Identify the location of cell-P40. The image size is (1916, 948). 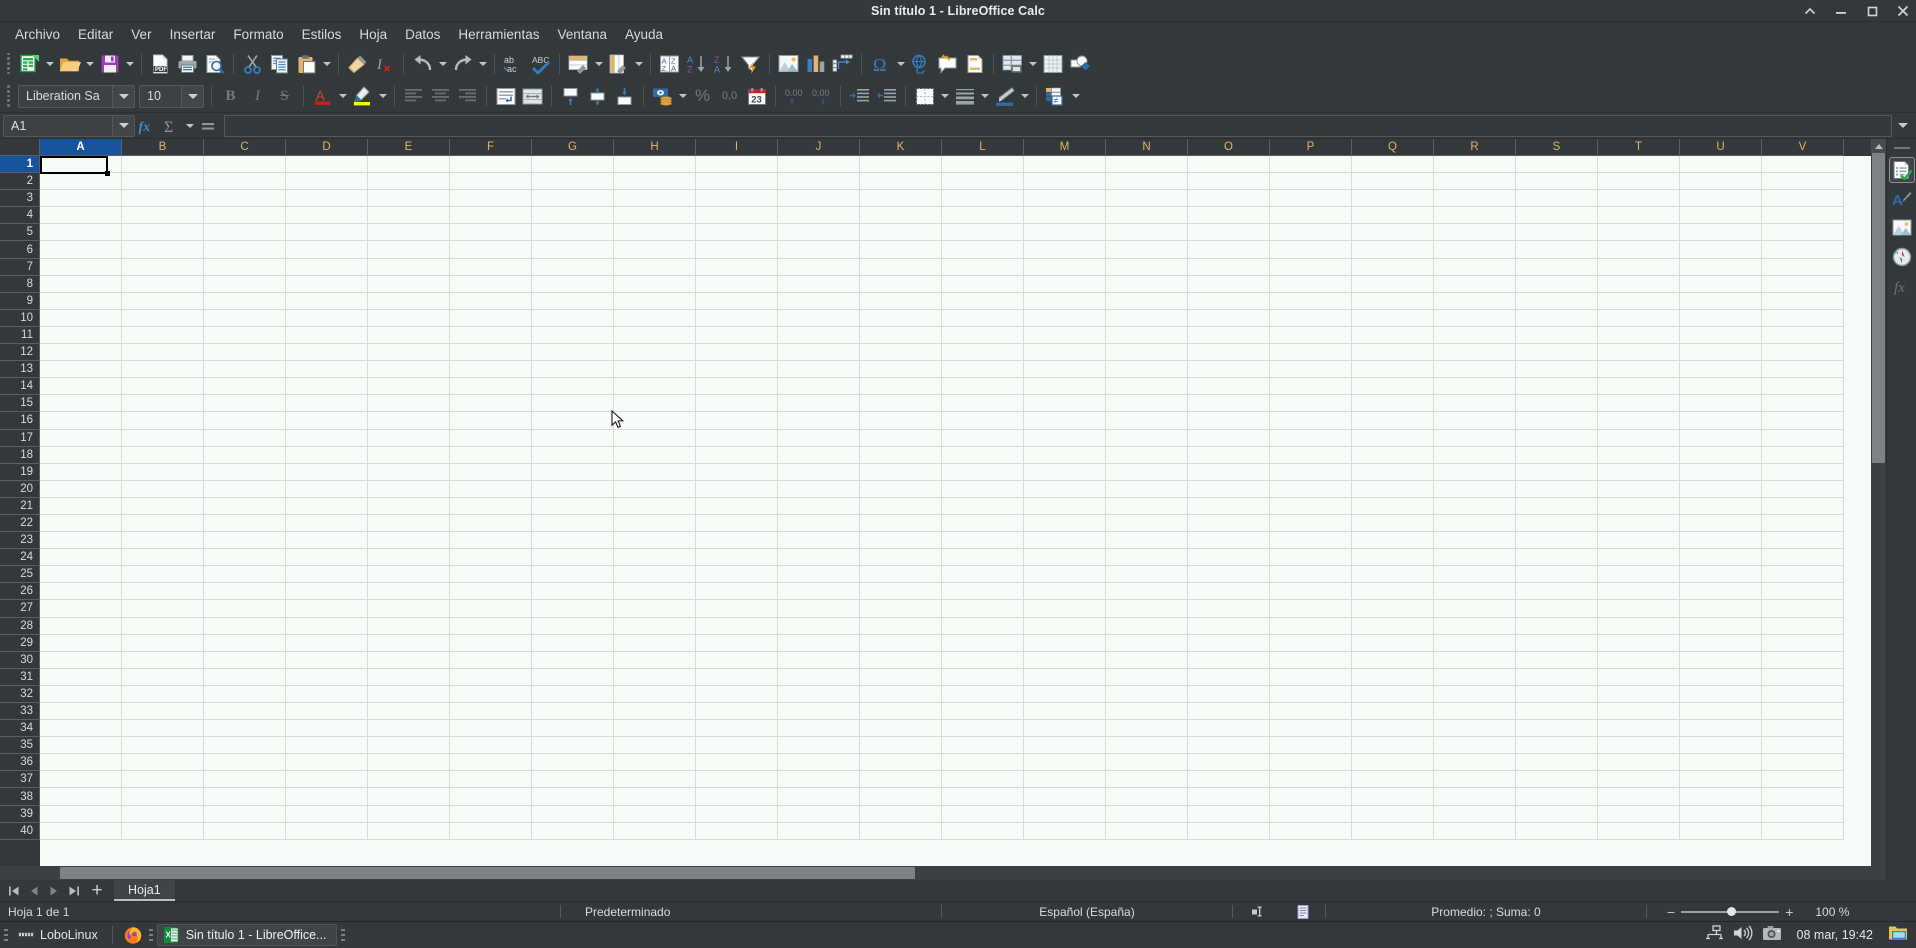
(1311, 831).